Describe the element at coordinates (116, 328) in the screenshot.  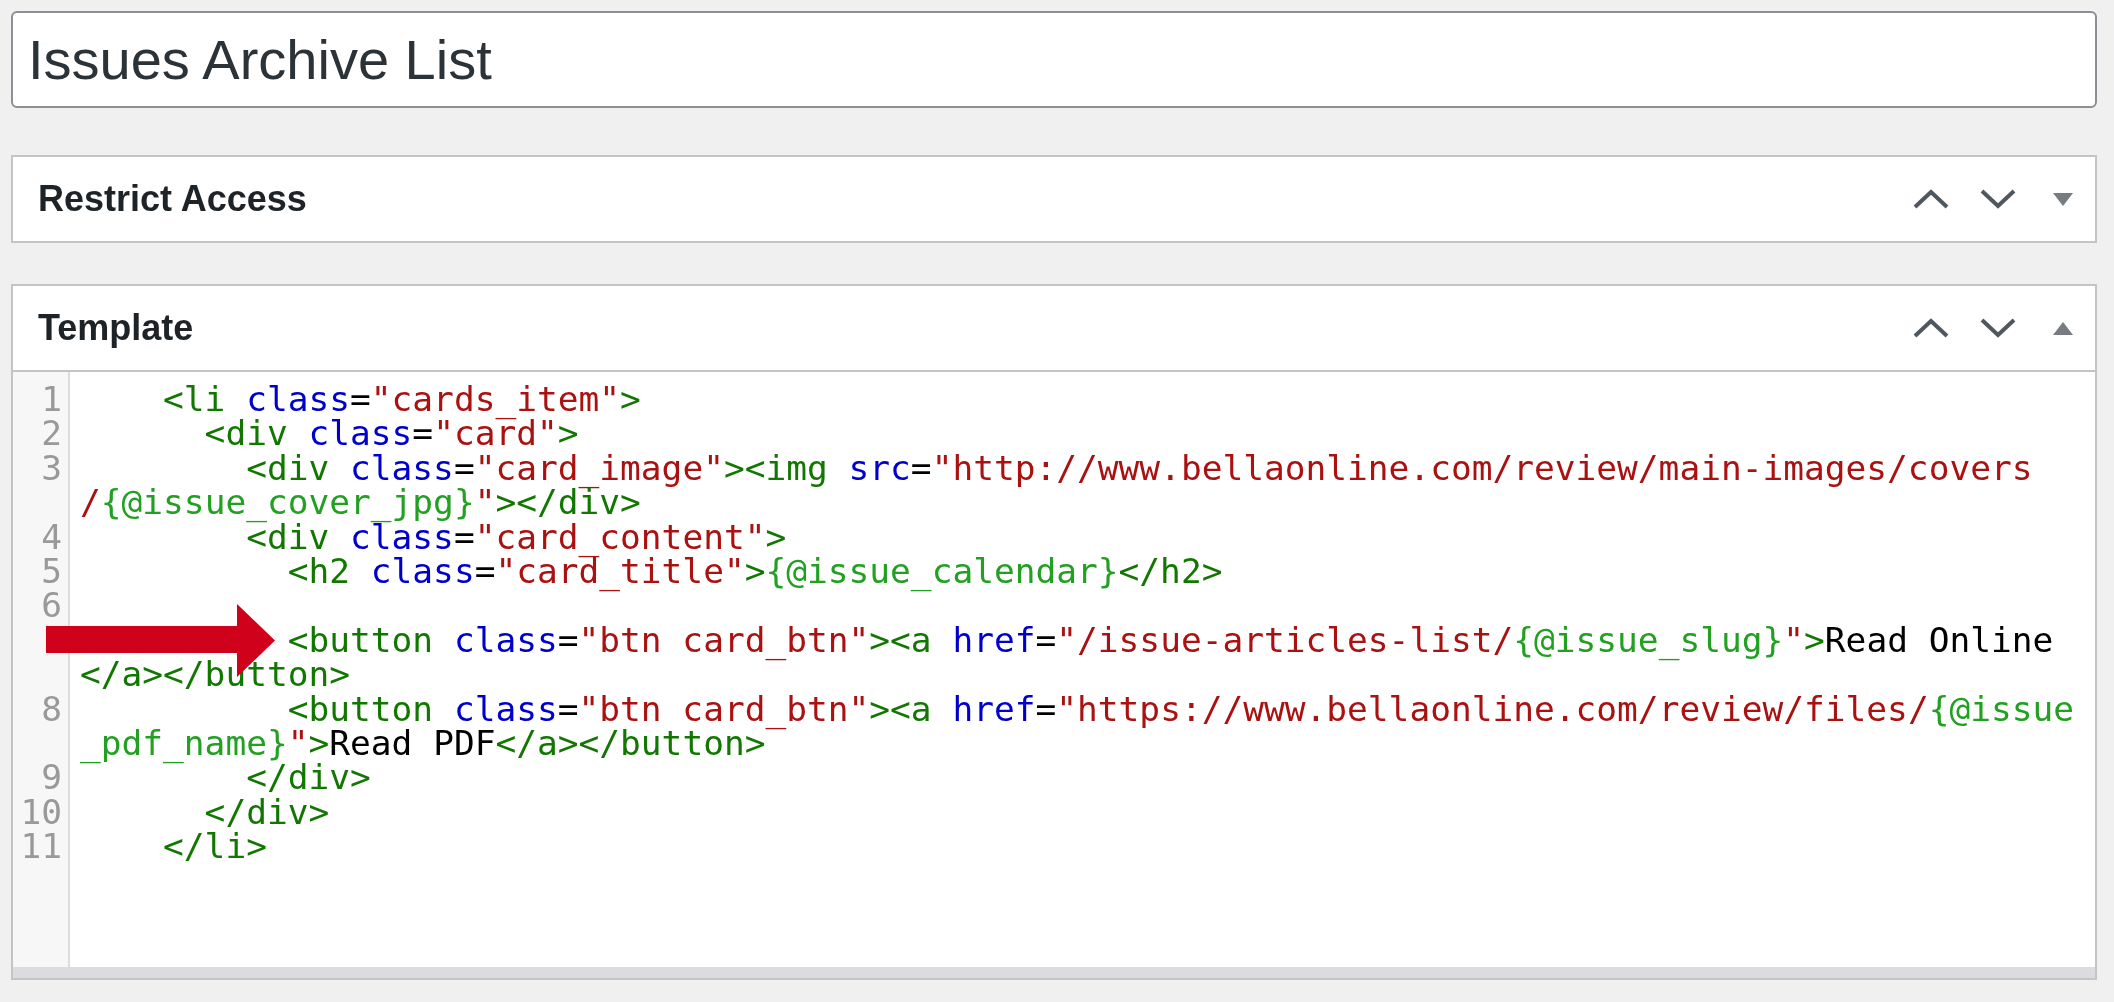
I see `panel-title: Template` at that location.